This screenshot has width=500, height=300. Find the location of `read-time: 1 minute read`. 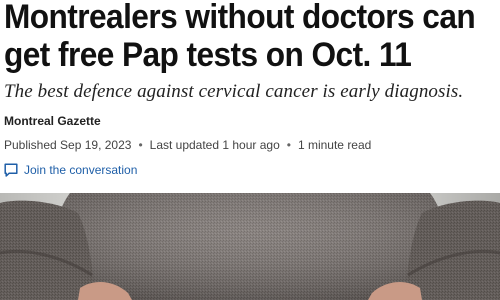

read-time: 1 minute read is located at coordinates (334, 145).